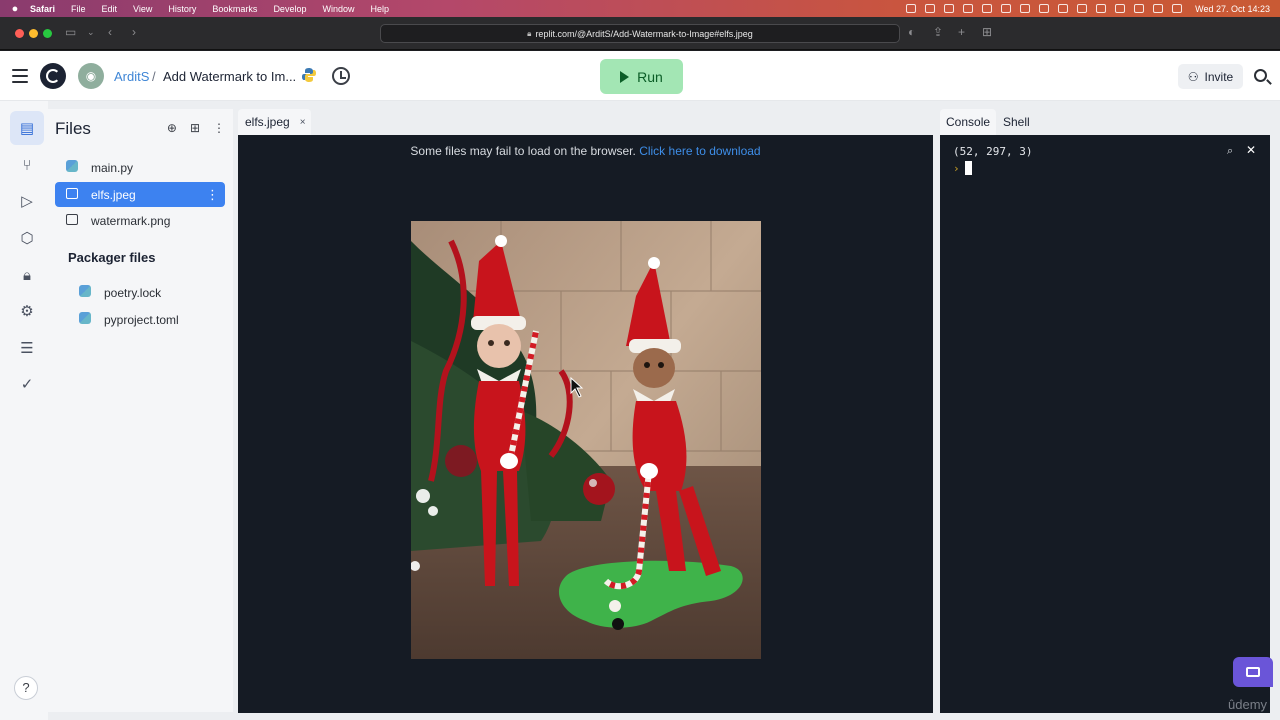 This screenshot has height=720, width=1280. I want to click on run-button: Run, so click(641, 76).